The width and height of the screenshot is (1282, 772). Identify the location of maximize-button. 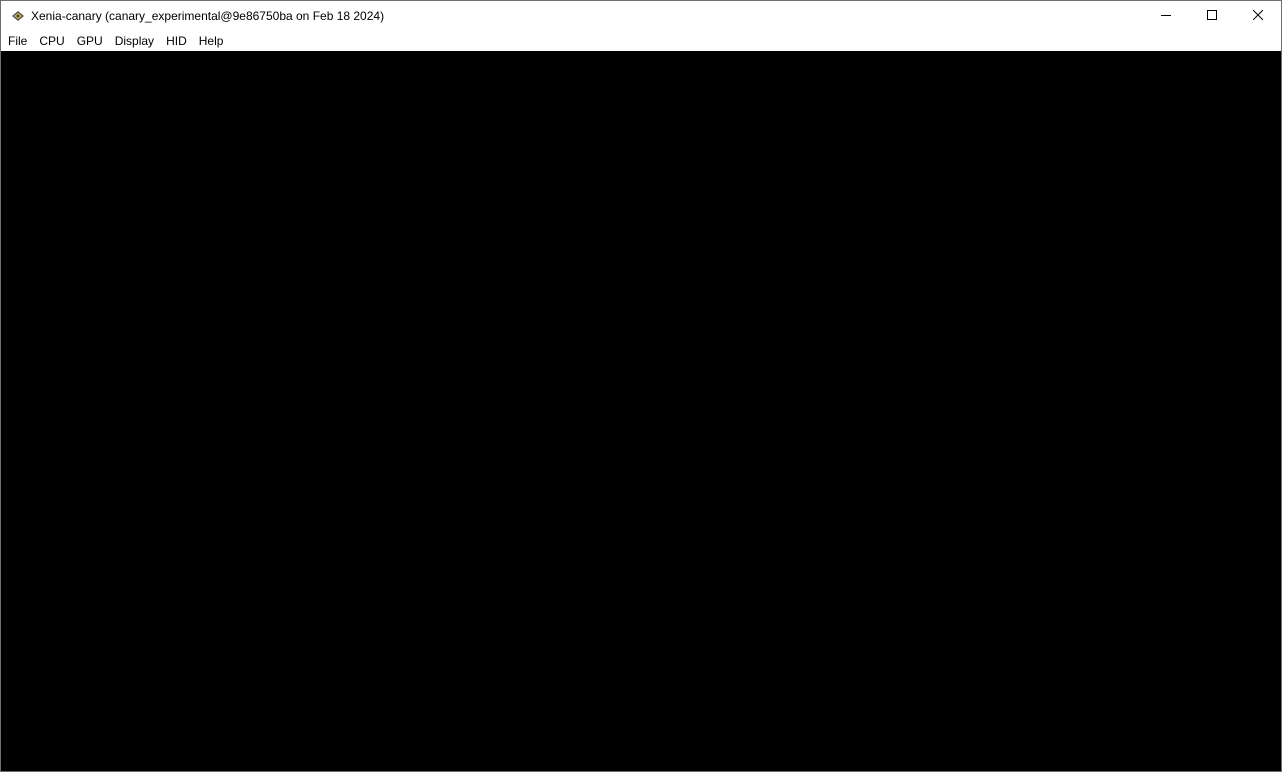
(1212, 16).